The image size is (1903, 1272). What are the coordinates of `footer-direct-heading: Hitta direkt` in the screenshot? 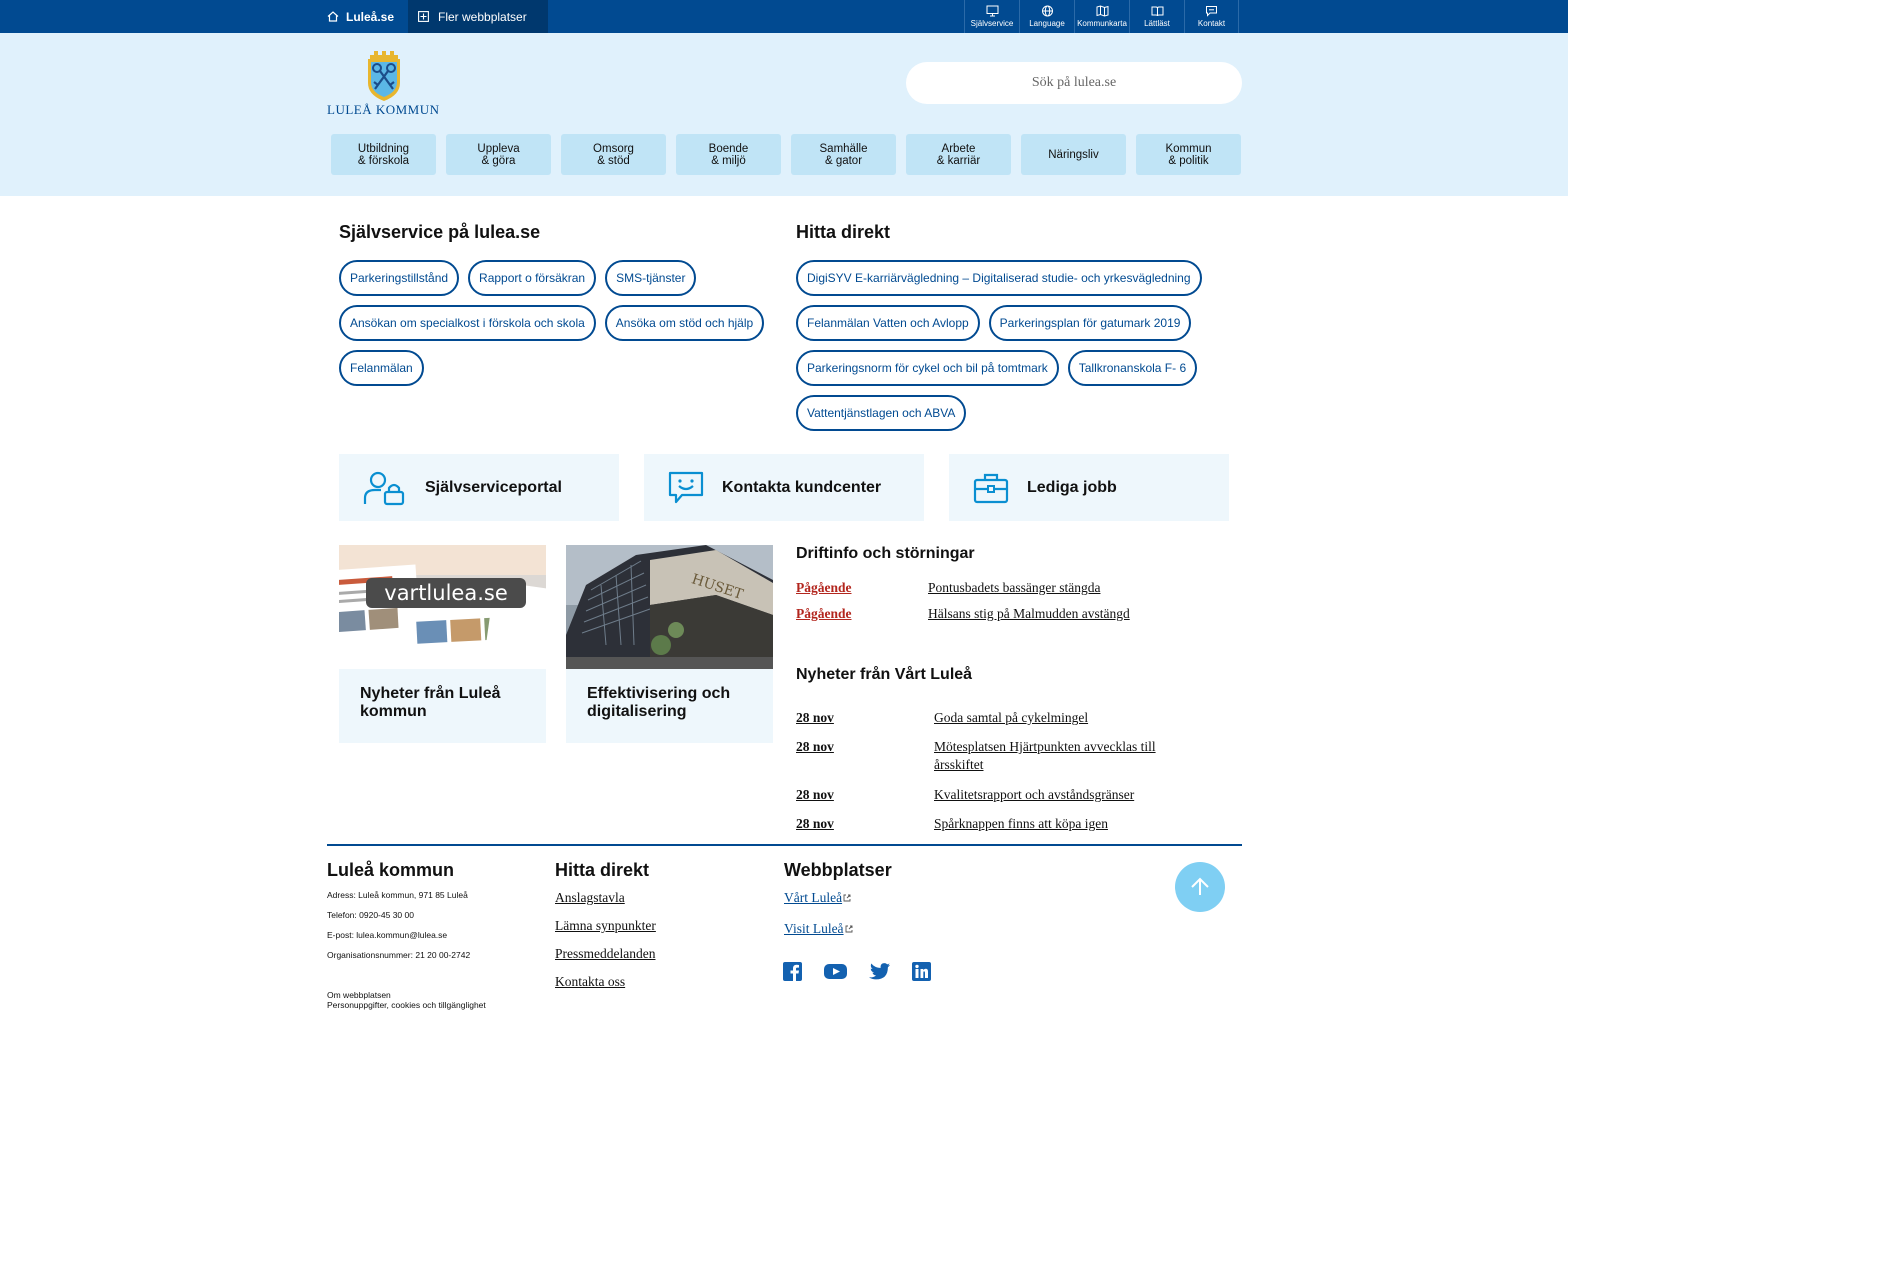 It's located at (602, 870).